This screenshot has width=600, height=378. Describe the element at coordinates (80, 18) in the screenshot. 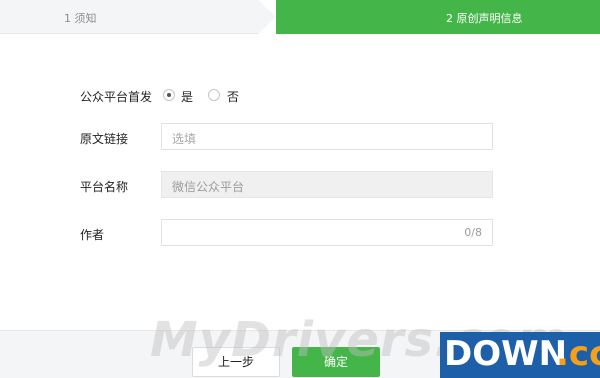

I see `step-1-label: 1 须知` at that location.